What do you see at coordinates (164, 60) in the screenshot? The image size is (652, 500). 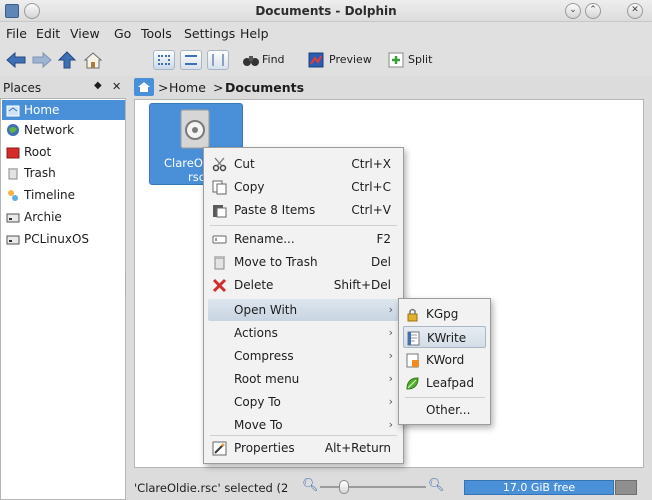 I see `icons-view-button` at bounding box center [164, 60].